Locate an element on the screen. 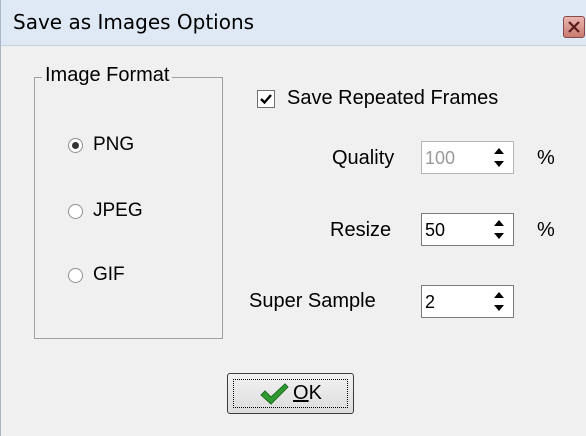 The height and width of the screenshot is (436, 586). super-sample-down-button is located at coordinates (499, 308).